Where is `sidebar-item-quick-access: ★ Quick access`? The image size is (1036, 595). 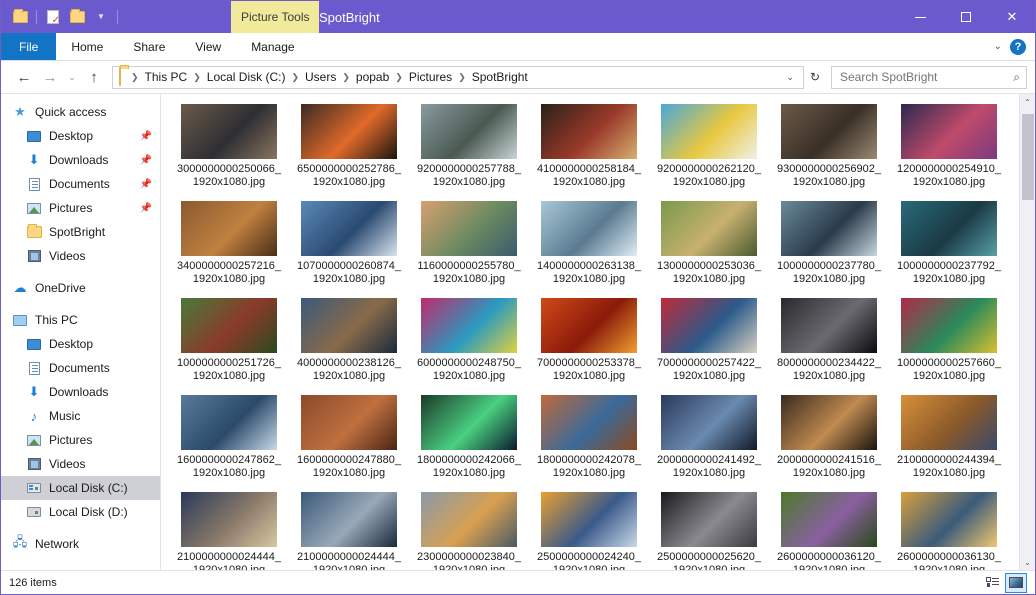 sidebar-item-quick-access: ★ Quick access is located at coordinates (80, 112).